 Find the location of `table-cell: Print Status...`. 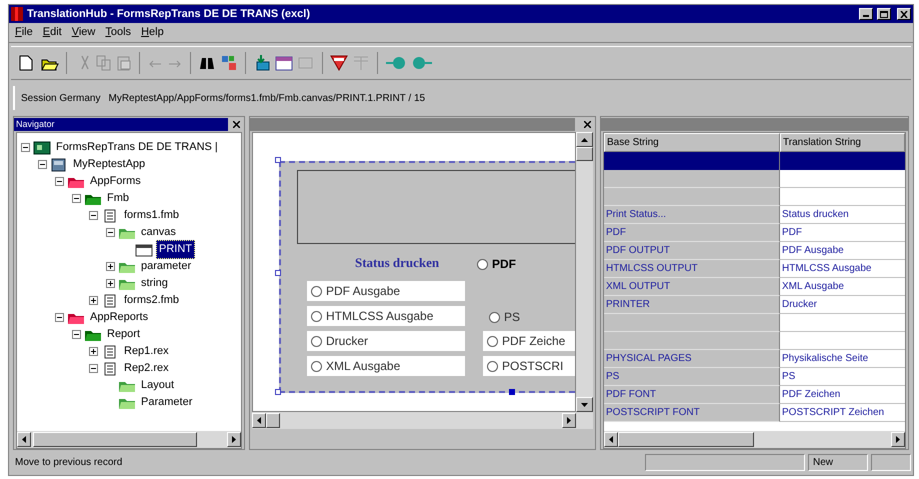

table-cell: Print Status... is located at coordinates (692, 215).